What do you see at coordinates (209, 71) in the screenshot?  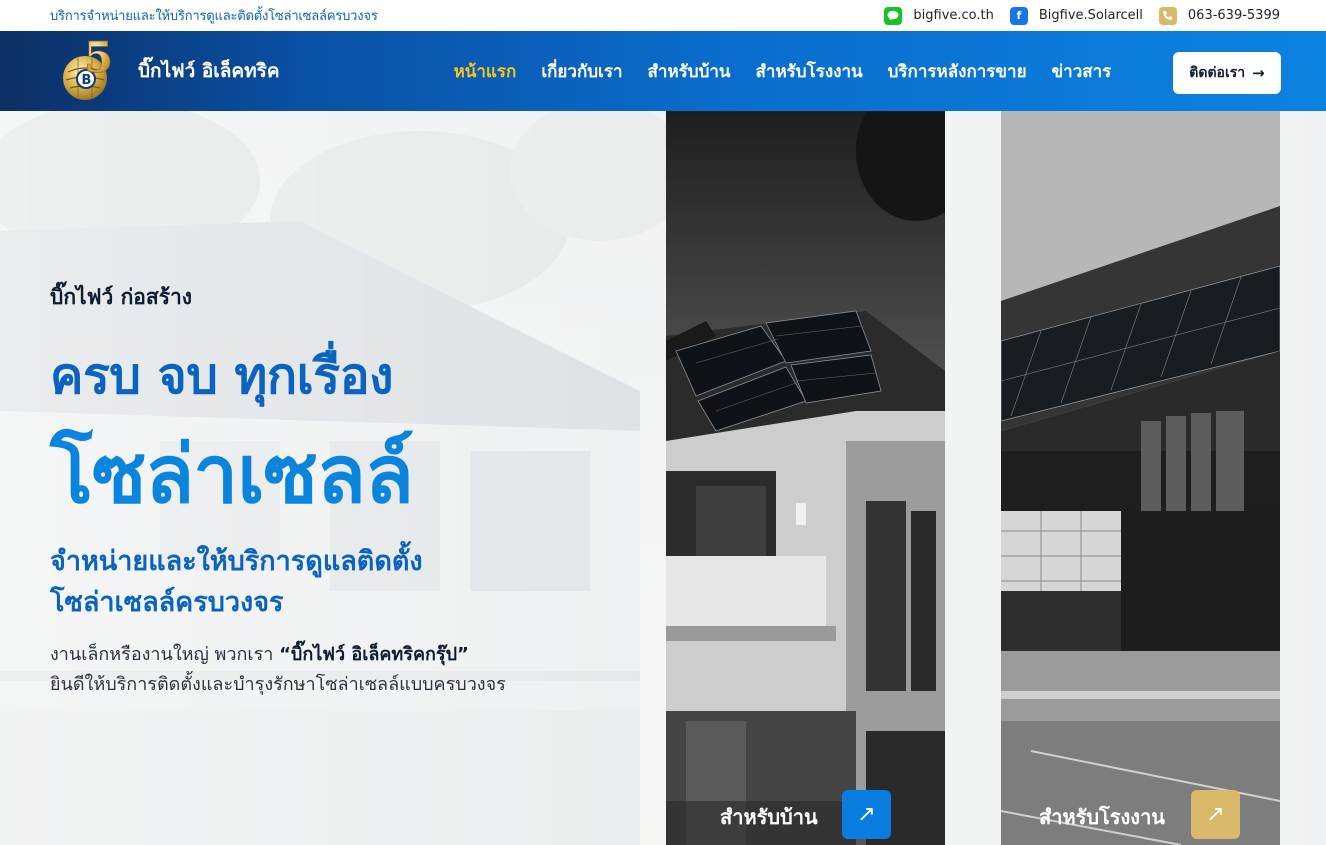 I see `brand-name: บิ๊กไฟว์ อิเล็คทริค` at bounding box center [209, 71].